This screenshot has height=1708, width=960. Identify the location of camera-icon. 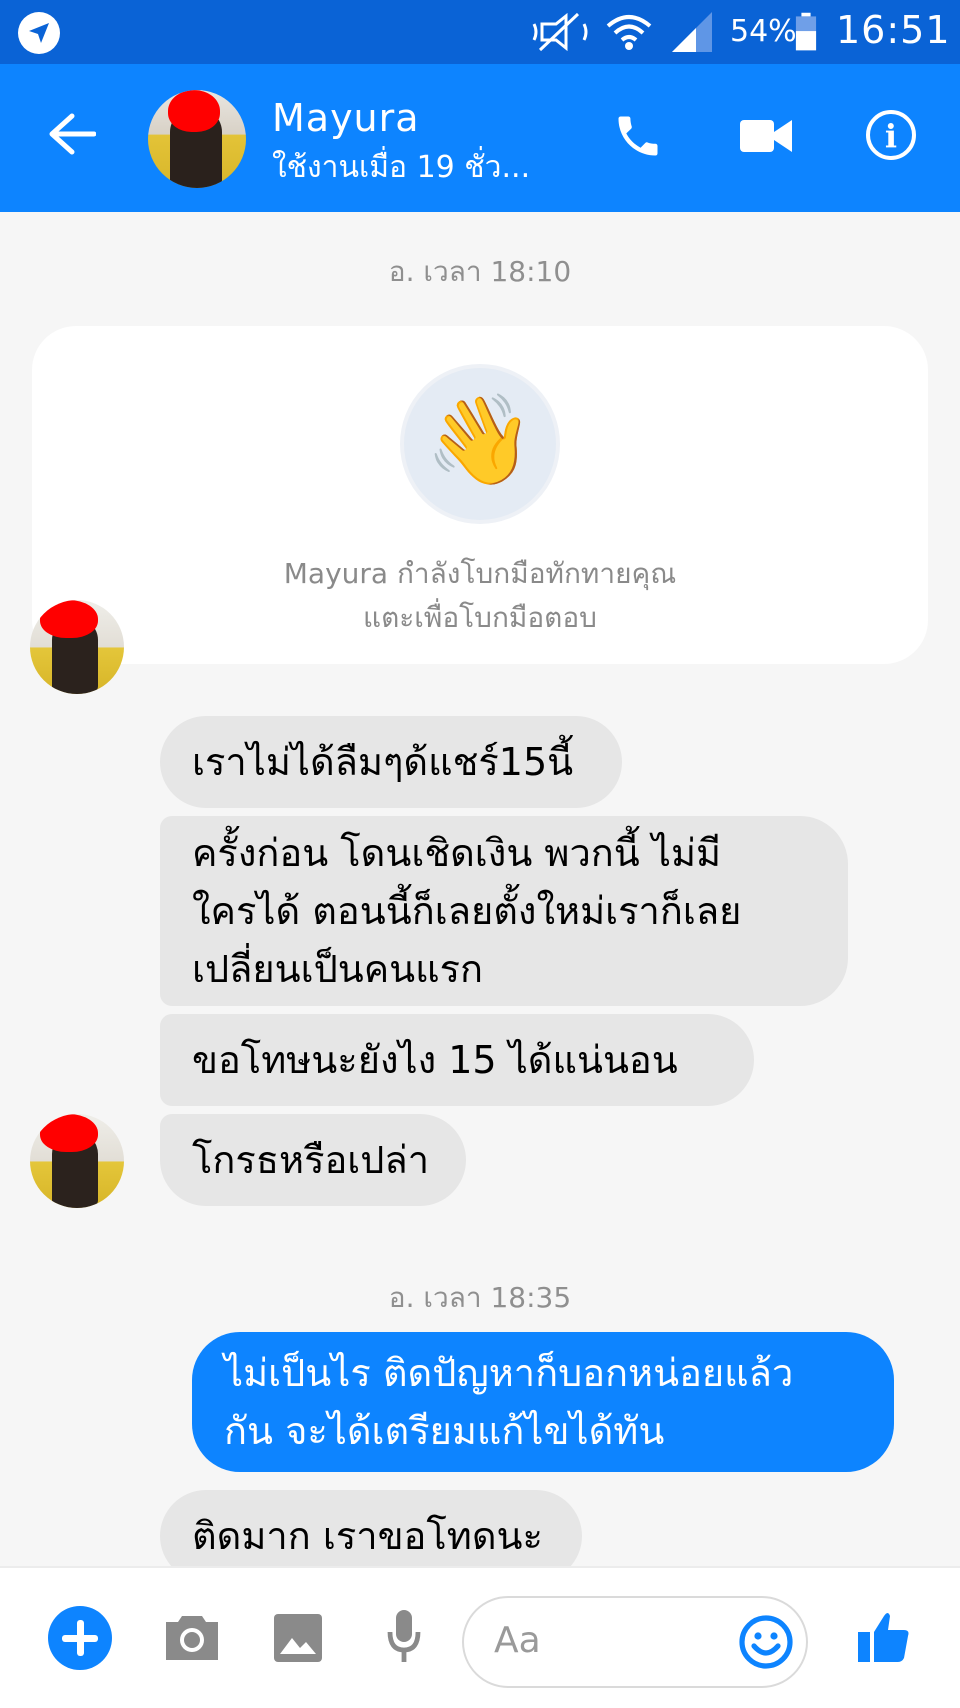
(192, 1637).